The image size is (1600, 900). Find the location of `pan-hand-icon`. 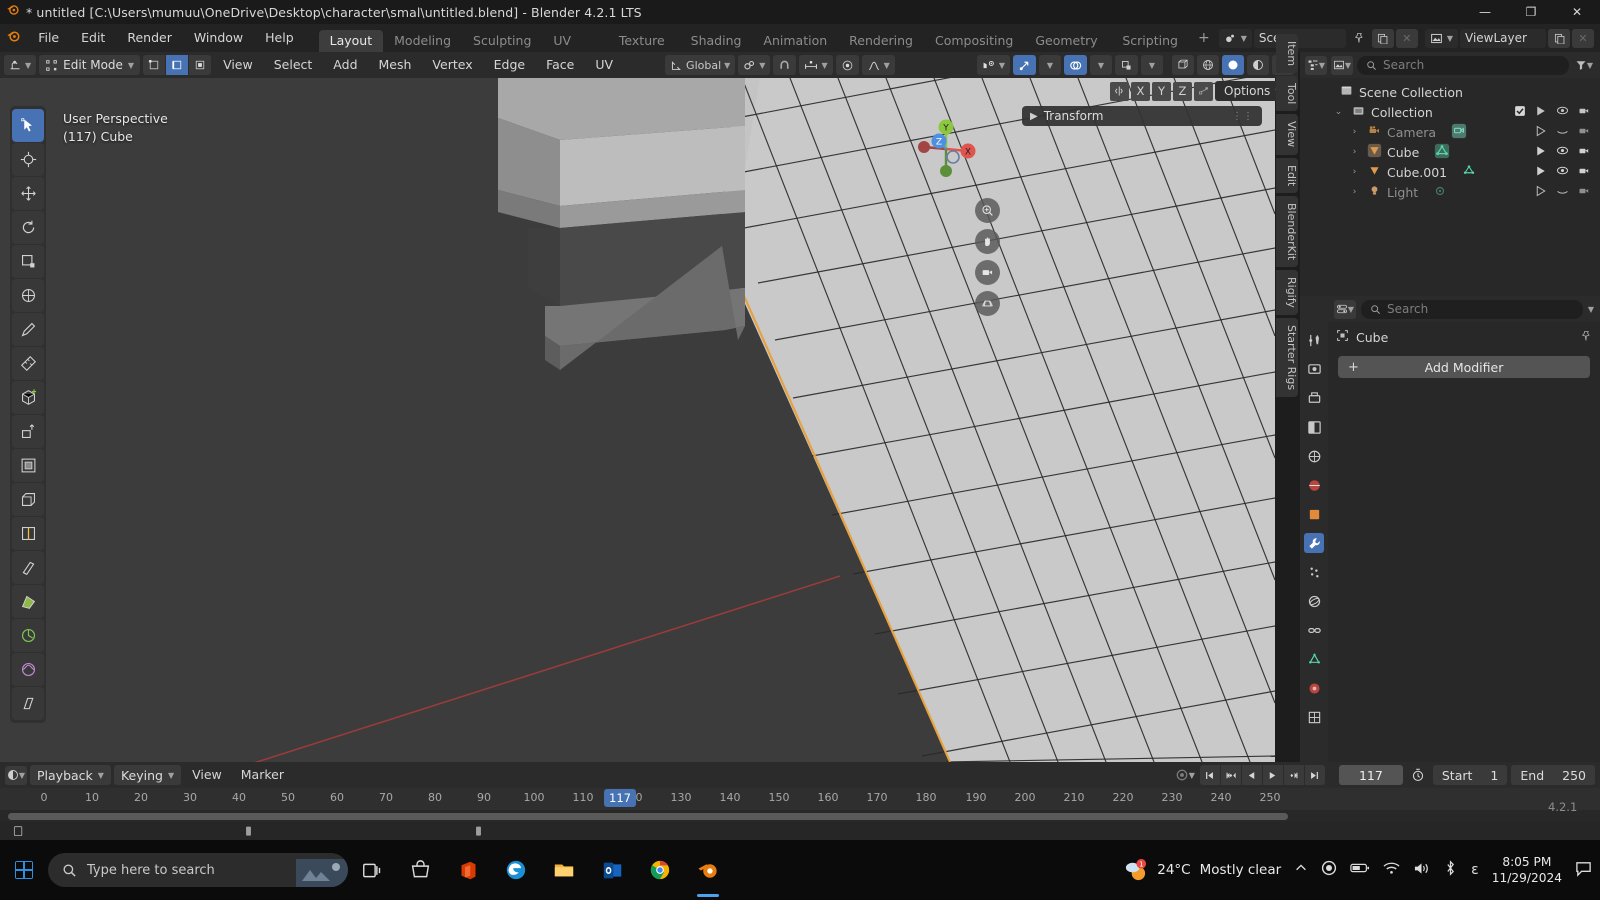

pan-hand-icon is located at coordinates (987, 241).